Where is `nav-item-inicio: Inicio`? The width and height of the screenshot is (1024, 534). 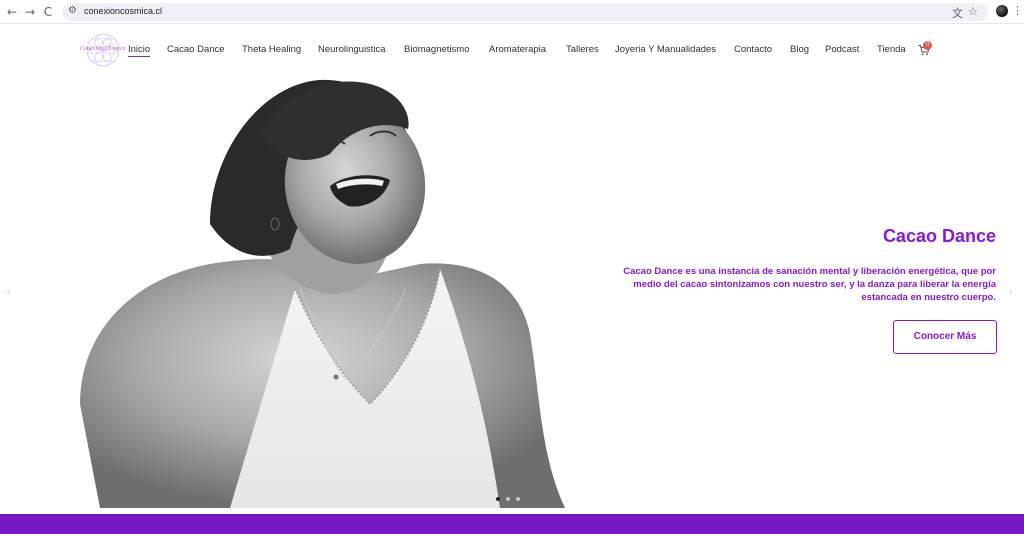
nav-item-inicio: Inicio is located at coordinates (139, 50).